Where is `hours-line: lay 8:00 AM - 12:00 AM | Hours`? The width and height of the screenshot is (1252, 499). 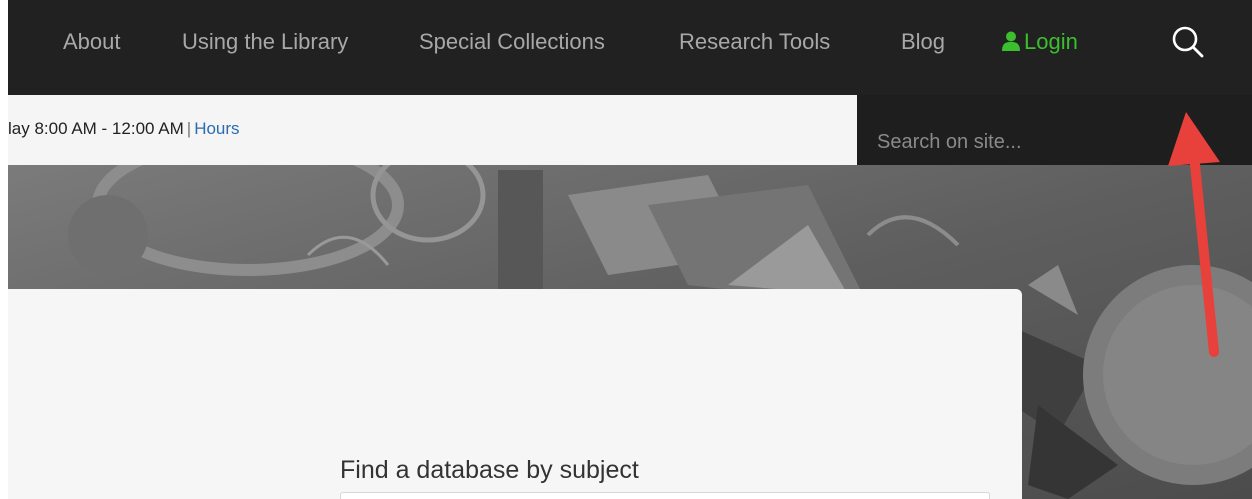
hours-line: lay 8:00 AM - 12:00 AM | Hours is located at coordinates (124, 129).